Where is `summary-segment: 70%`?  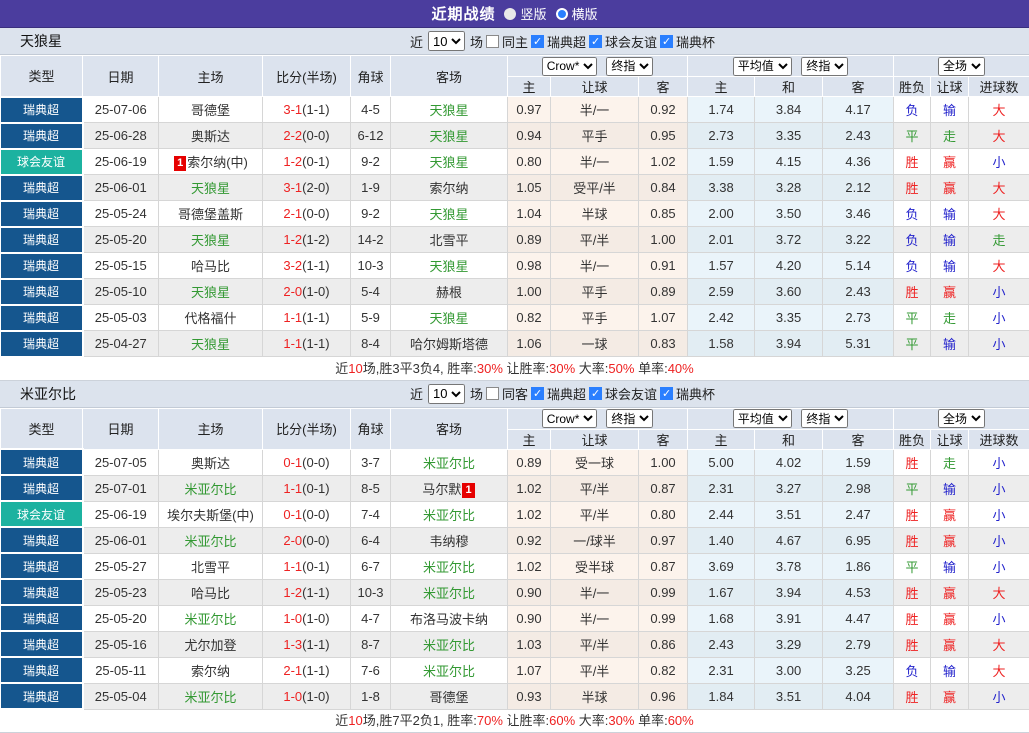
summary-segment: 70% is located at coordinates (489, 720).